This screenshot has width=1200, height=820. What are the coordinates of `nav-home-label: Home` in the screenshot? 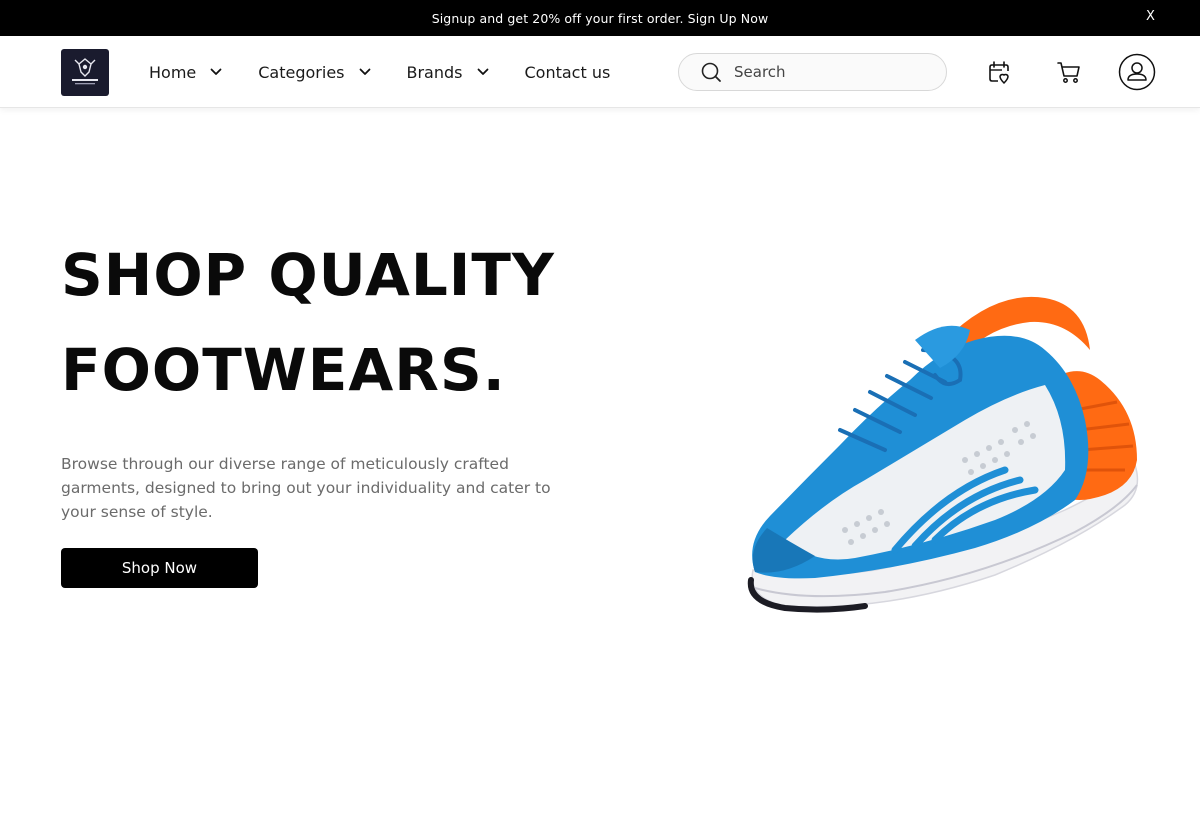 It's located at (173, 72).